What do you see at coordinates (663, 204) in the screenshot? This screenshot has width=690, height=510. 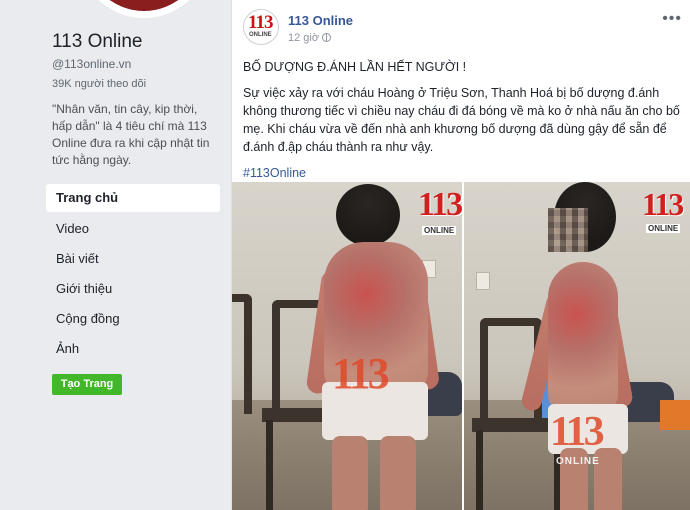 I see `photo-2-corner-watermark-number: 113` at bounding box center [663, 204].